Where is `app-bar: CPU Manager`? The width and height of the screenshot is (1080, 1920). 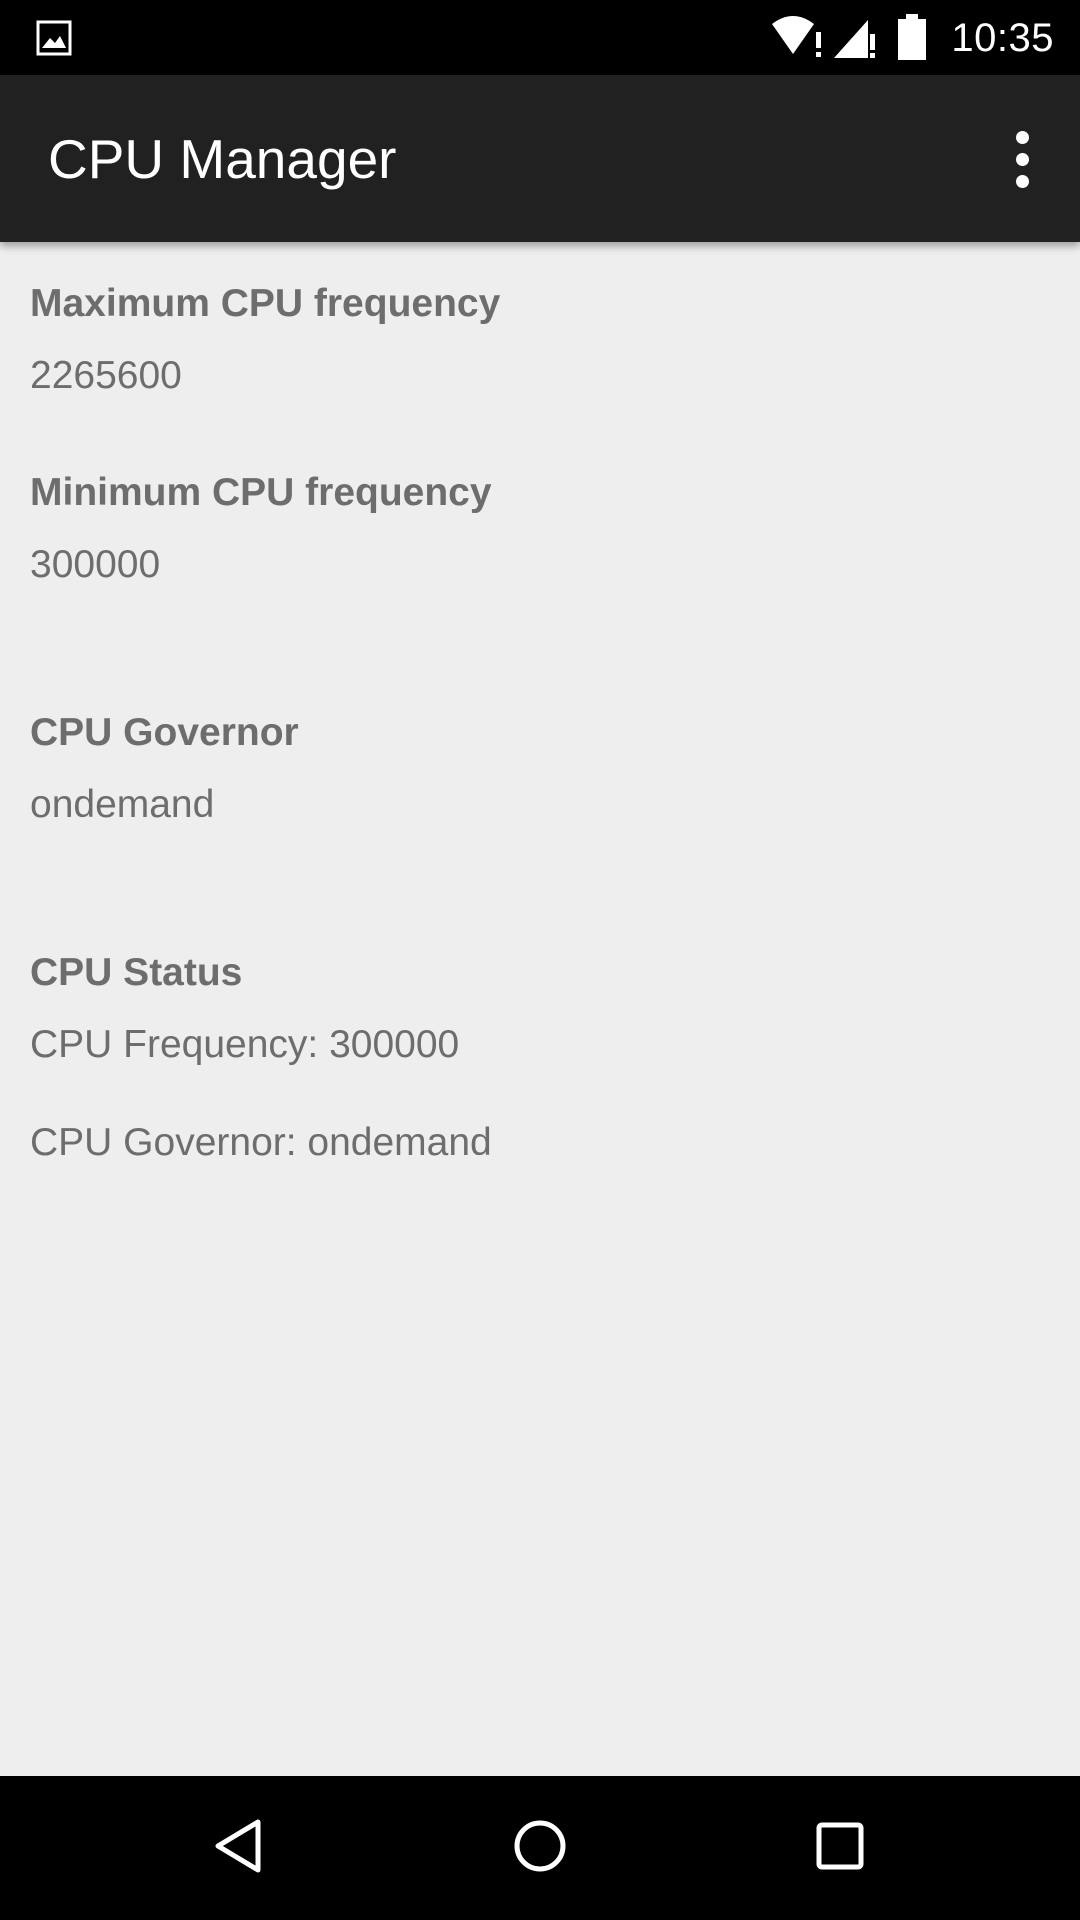
app-bar: CPU Manager is located at coordinates (540, 158).